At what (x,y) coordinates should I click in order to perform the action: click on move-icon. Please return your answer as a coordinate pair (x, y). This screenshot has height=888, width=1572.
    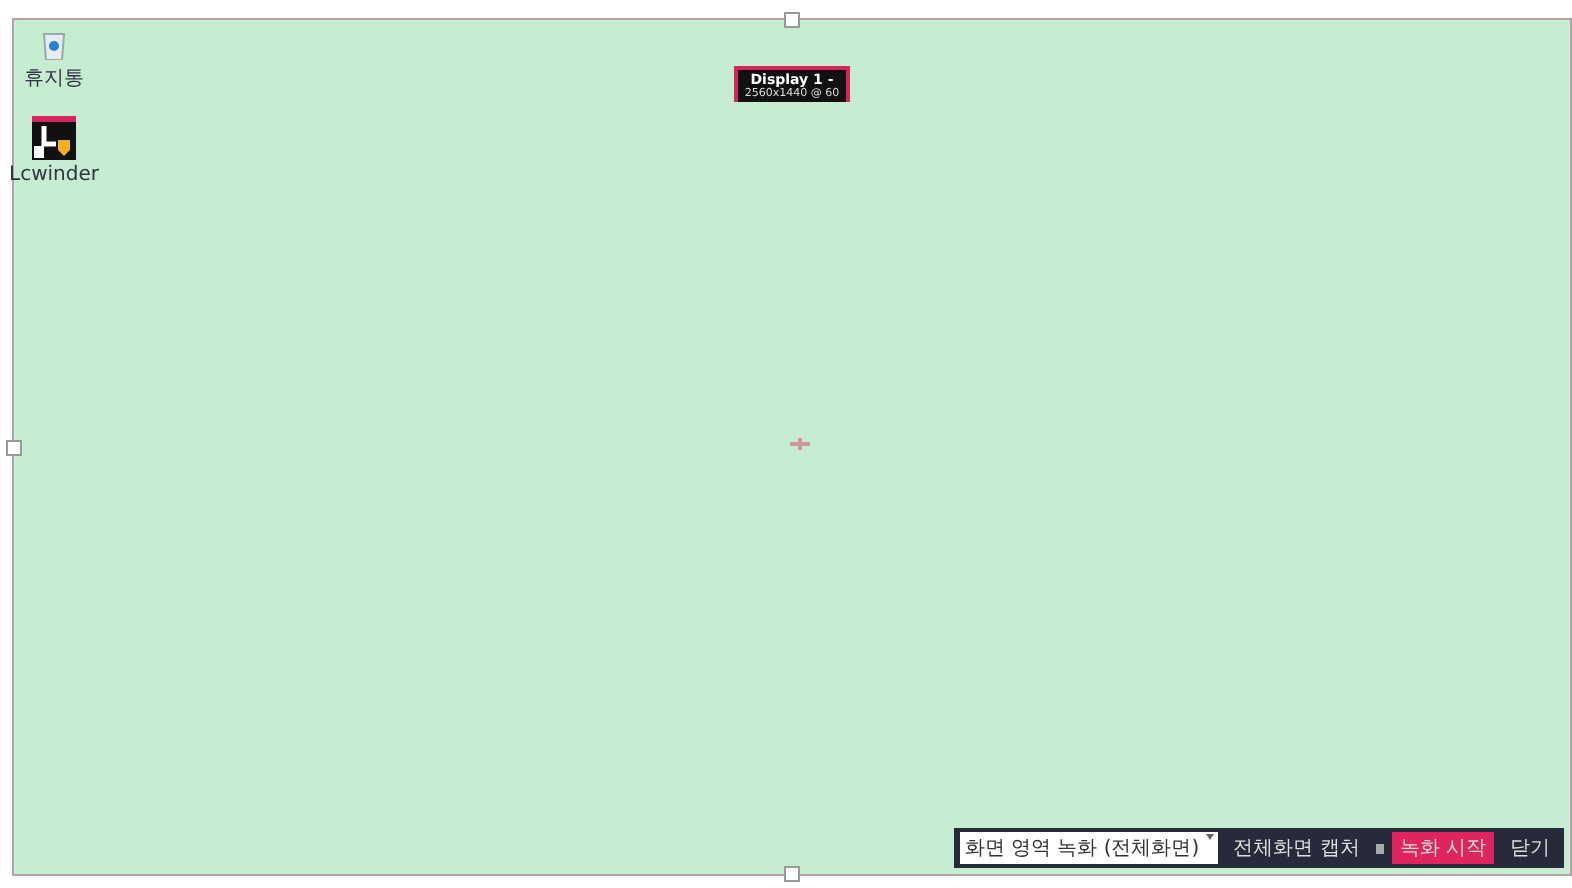
    Looking at the image, I should click on (800, 444).